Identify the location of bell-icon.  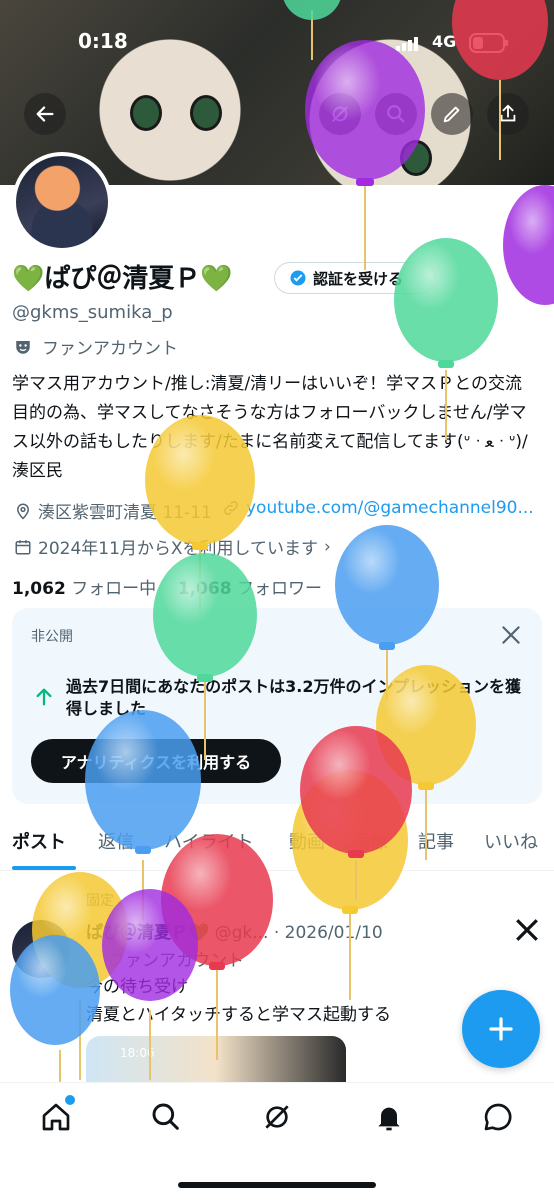
(389, 1117).